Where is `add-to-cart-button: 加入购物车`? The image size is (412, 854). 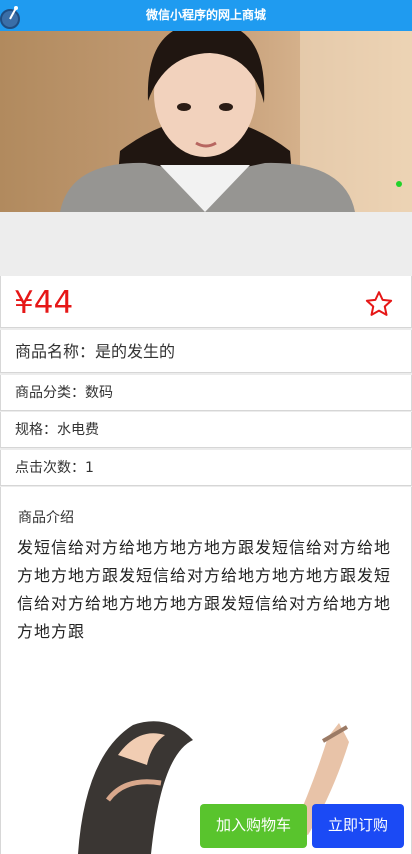 add-to-cart-button: 加入购物车 is located at coordinates (253, 826).